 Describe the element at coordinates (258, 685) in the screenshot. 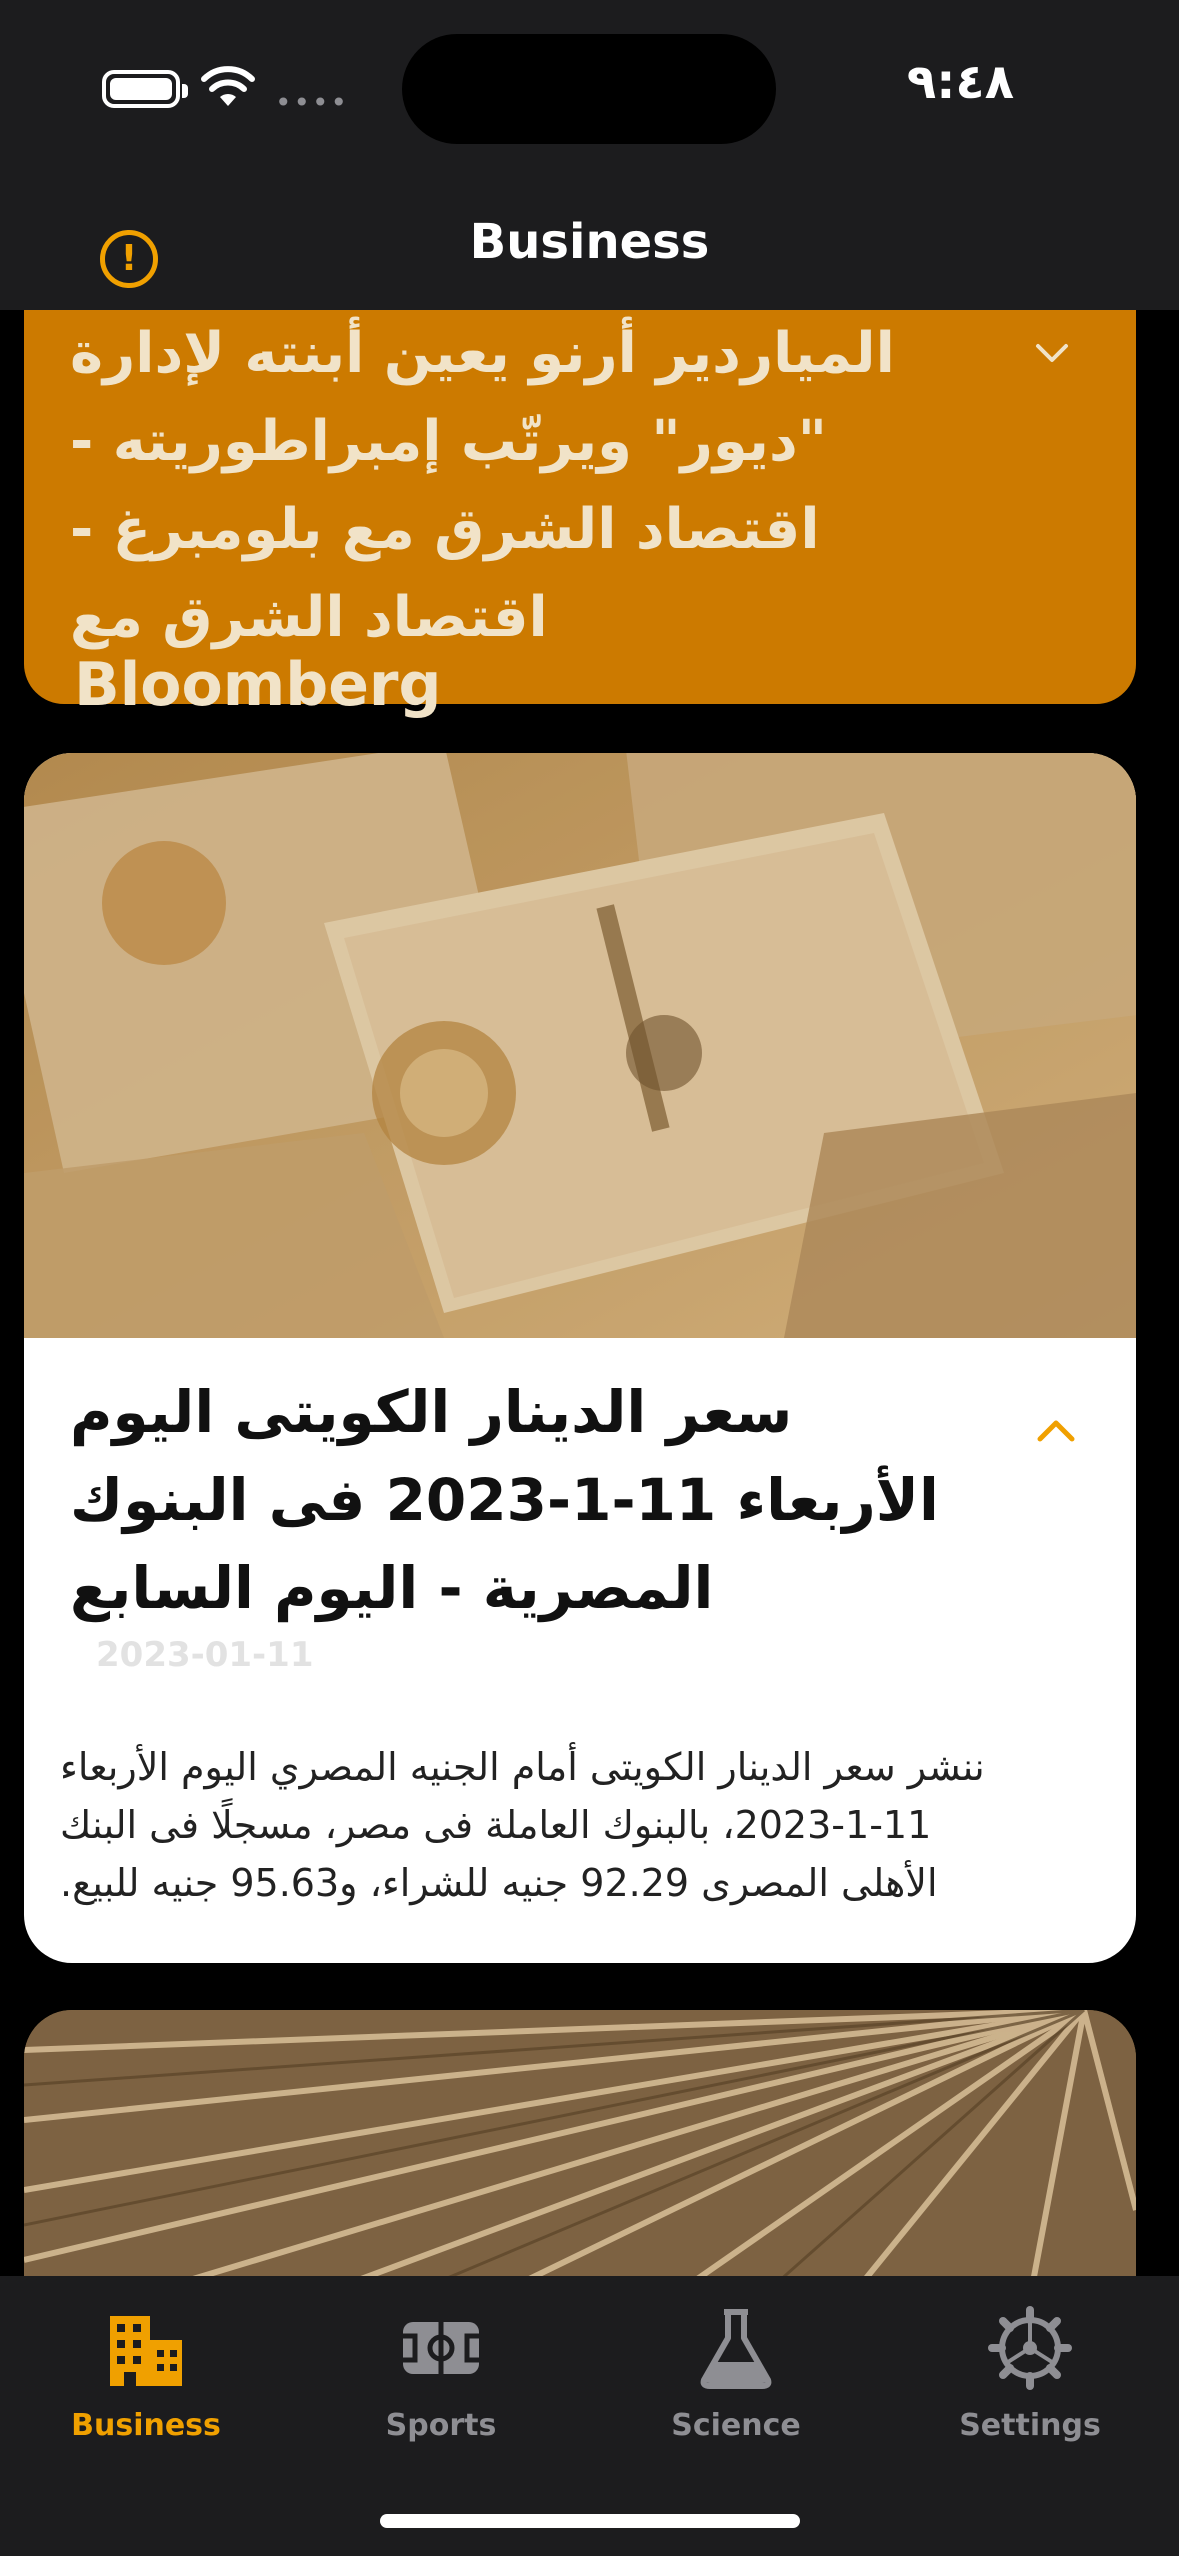

I see `article-headline-source: Bloomberg` at that location.